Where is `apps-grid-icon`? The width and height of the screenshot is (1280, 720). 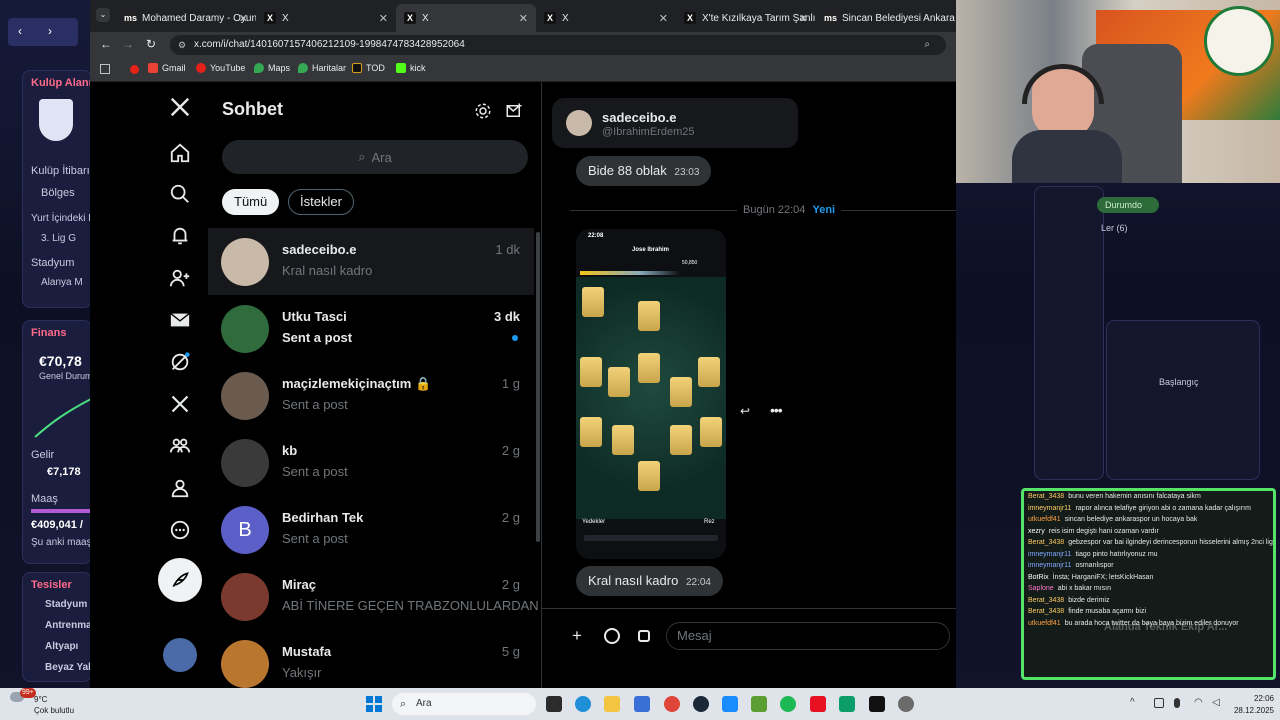 apps-grid-icon is located at coordinates (105, 69).